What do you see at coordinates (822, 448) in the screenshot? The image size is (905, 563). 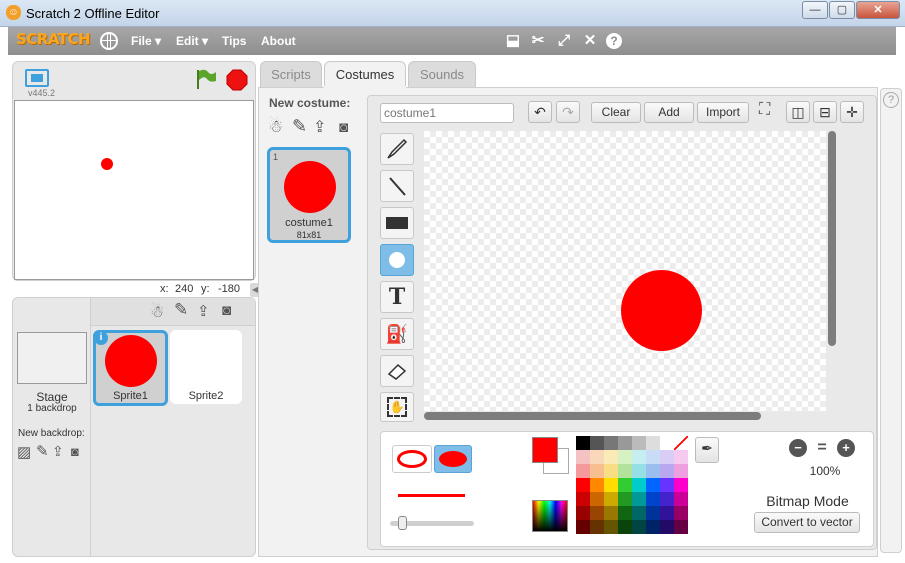 I see `zoom-reset-icon: =` at bounding box center [822, 448].